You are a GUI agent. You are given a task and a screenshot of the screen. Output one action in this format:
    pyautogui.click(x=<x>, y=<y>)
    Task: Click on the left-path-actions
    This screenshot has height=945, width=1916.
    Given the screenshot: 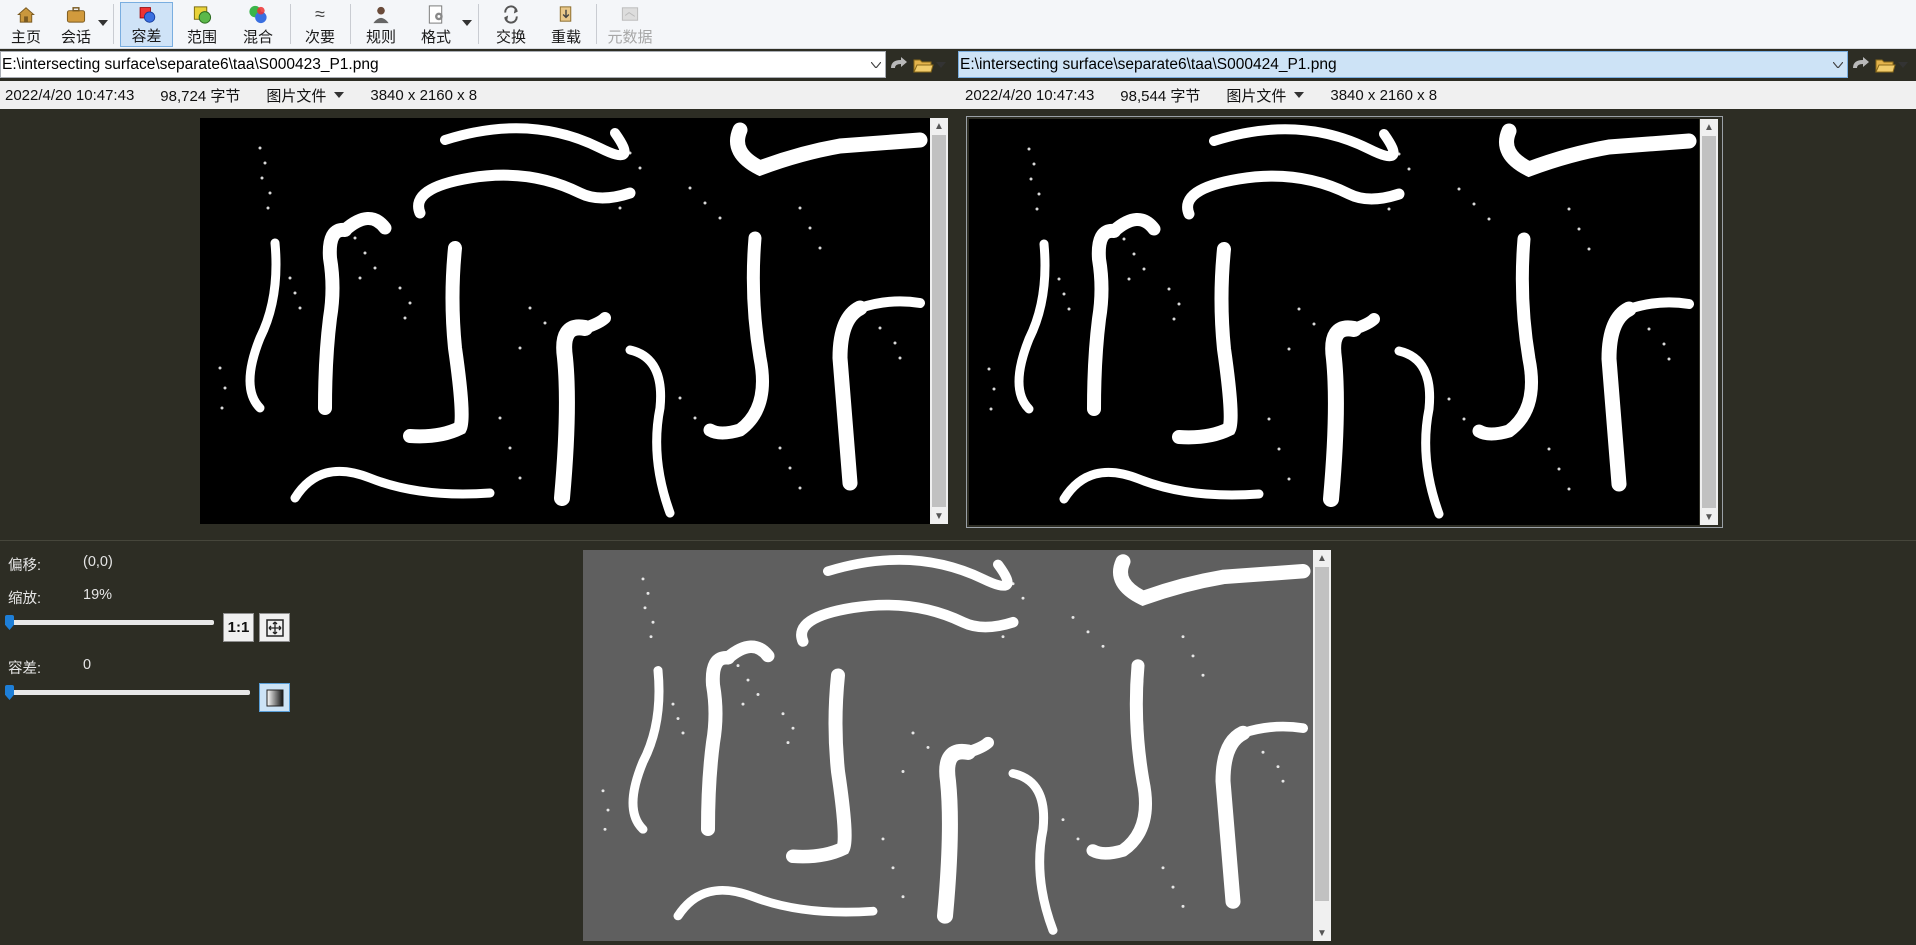 What is the action you would take?
    pyautogui.click(x=917, y=65)
    